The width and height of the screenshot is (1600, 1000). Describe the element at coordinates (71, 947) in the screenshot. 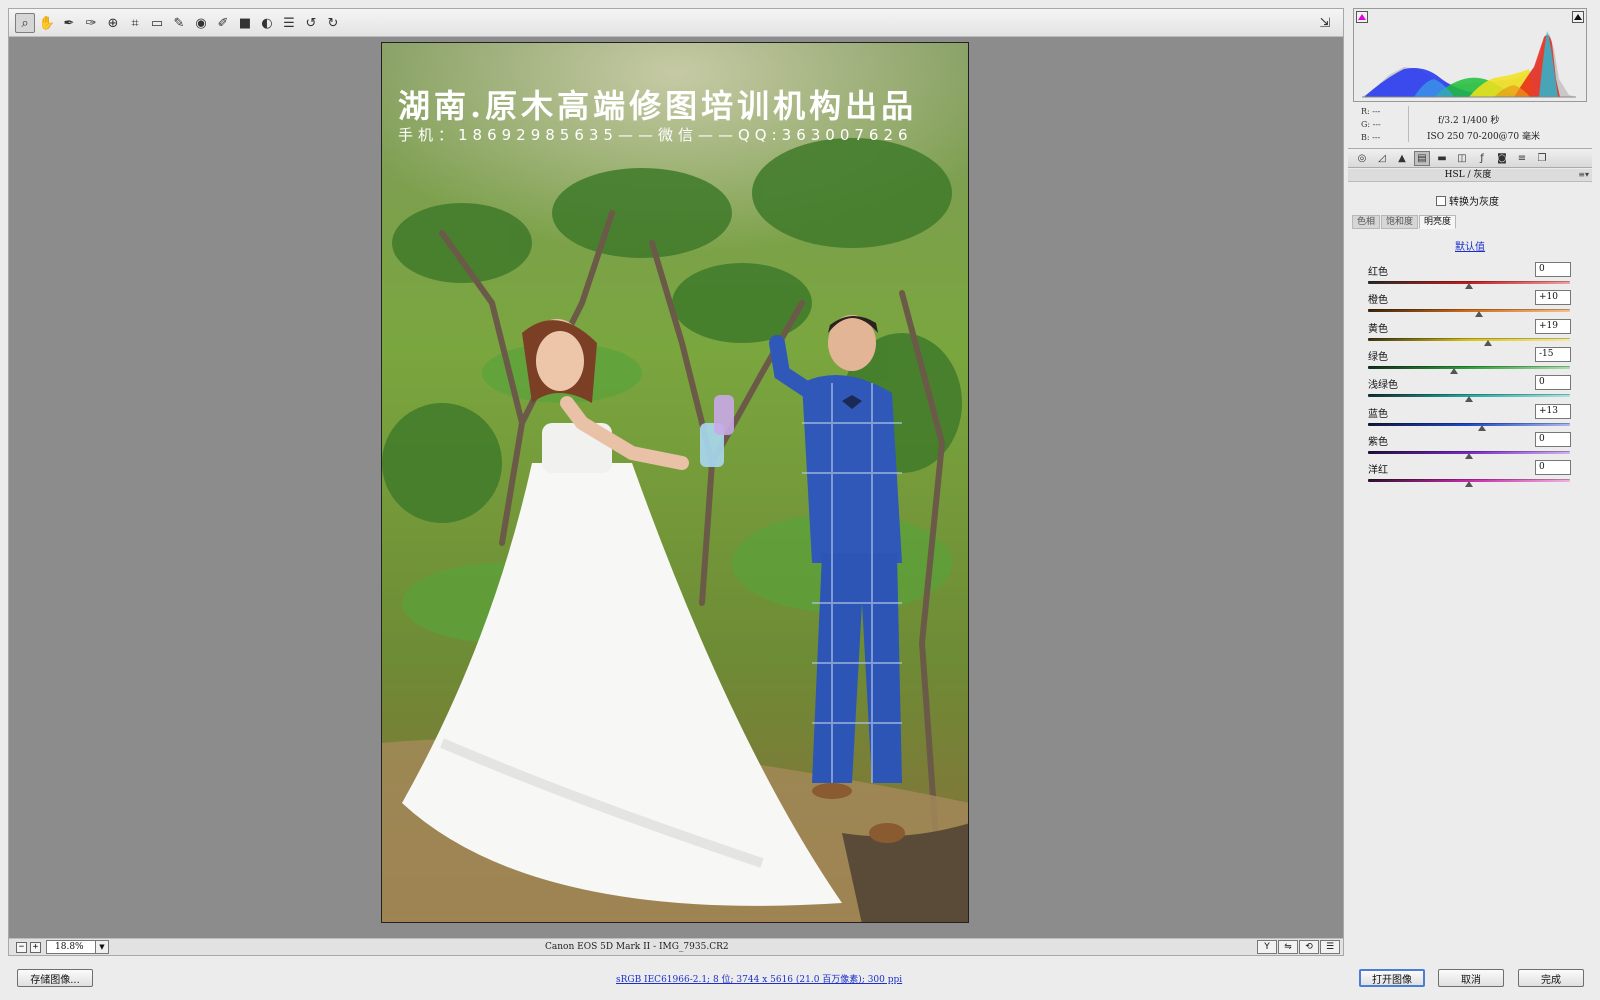

I see `zoom-level-field: 18.8%` at that location.